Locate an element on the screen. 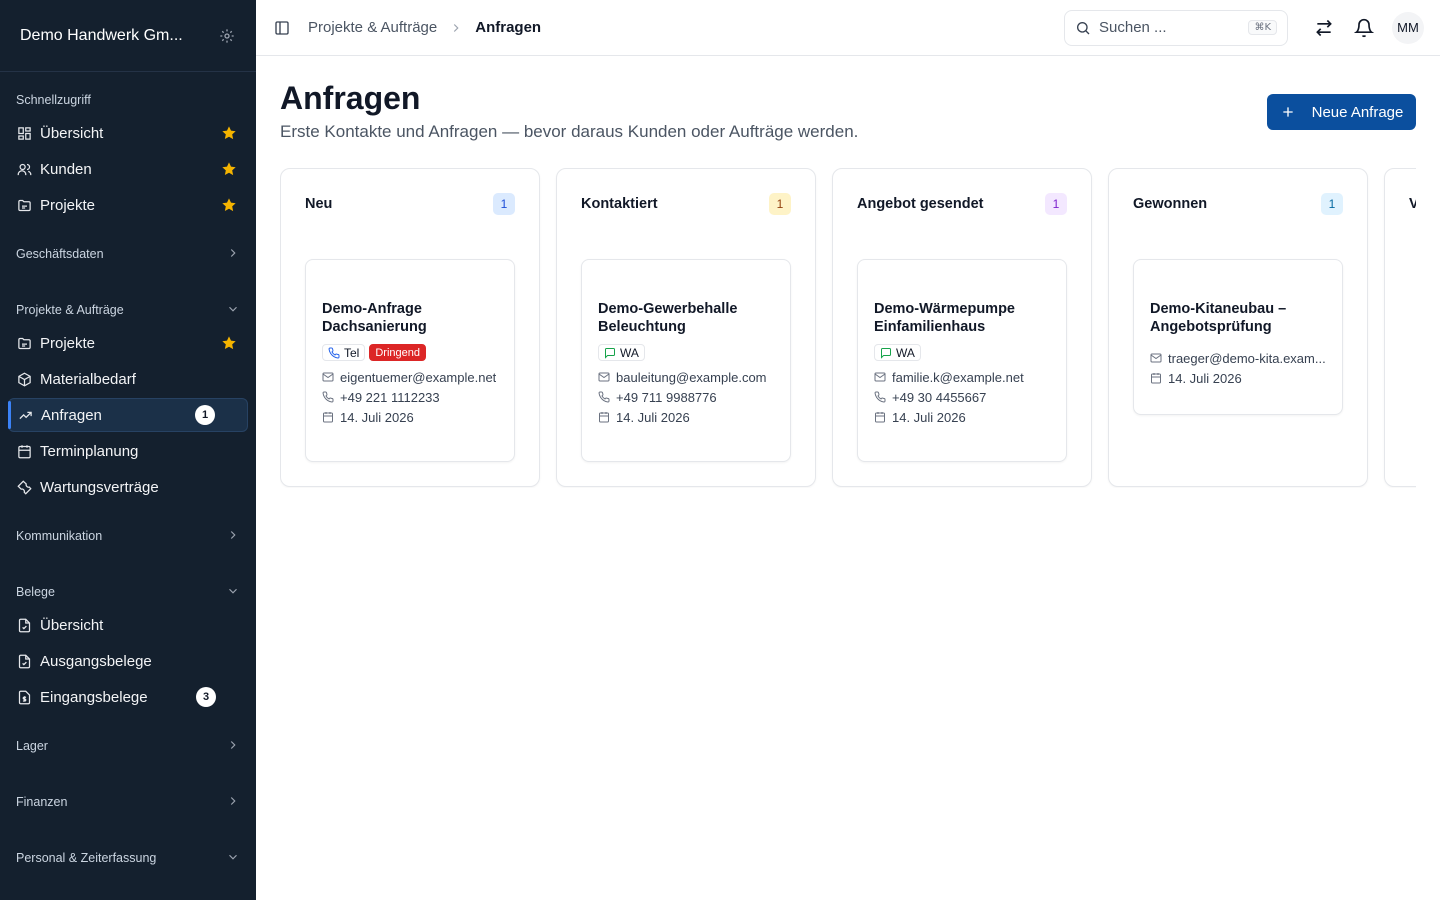  sidebar-section-schnellzugriff: Schnellzugriff Übersicht Kunden Projekte is located at coordinates (128, 155).